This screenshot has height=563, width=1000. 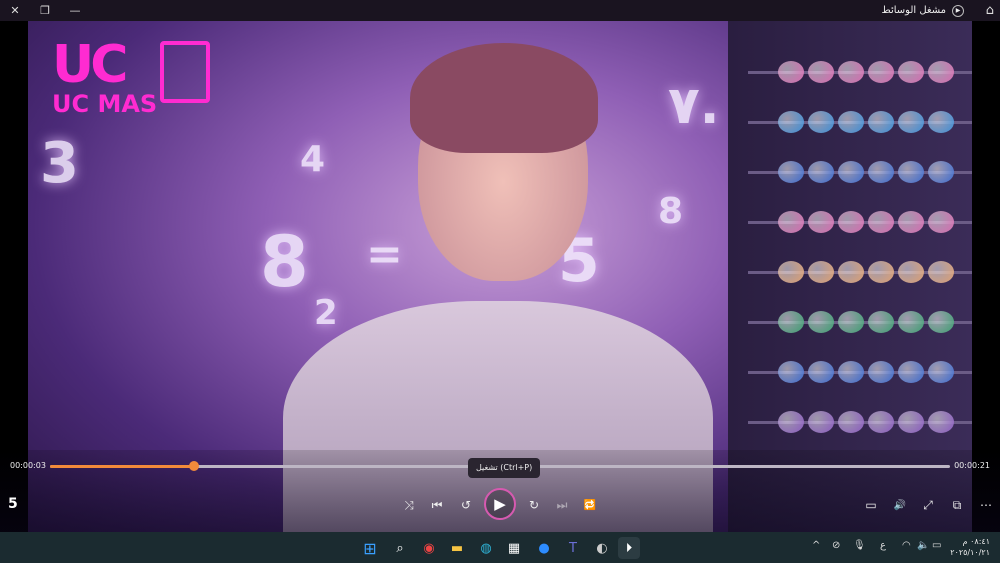 What do you see at coordinates (457, 548) in the screenshot?
I see `file-explorer-icon: ▬` at bounding box center [457, 548].